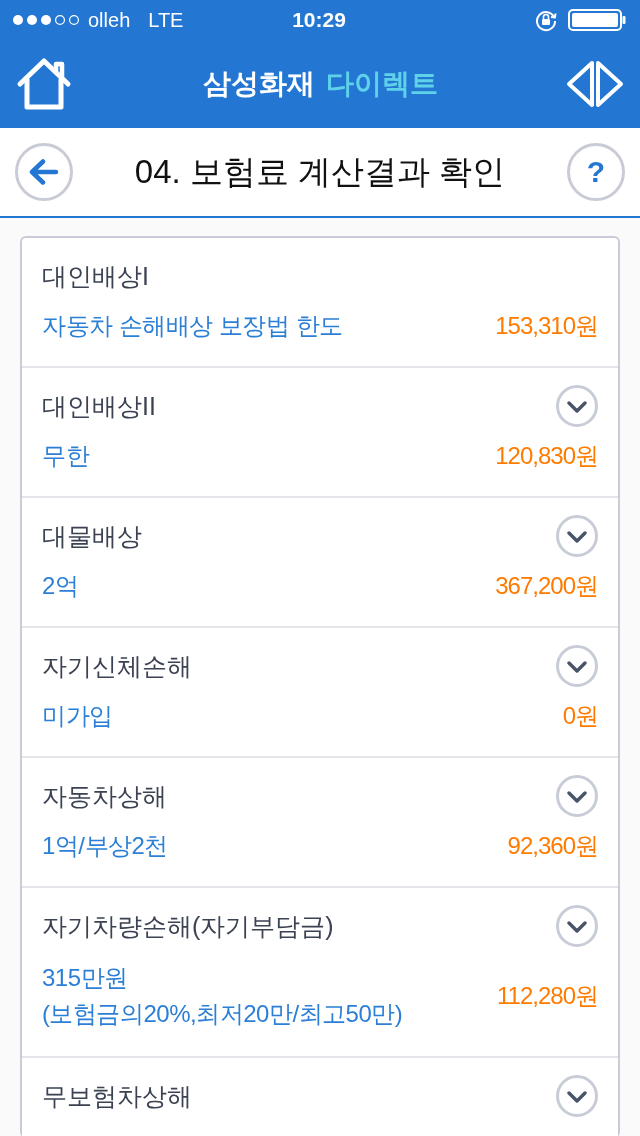 This screenshot has height=1136, width=640. Describe the element at coordinates (193, 326) in the screenshot. I see `coverage-detail: 자동차 손해배상 보장법 한도` at that location.